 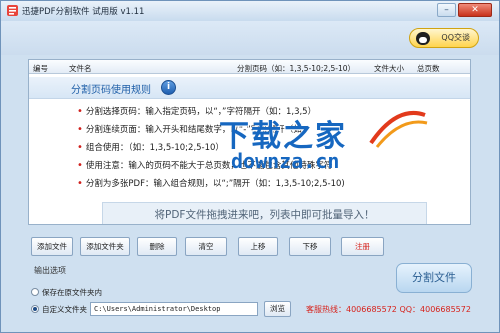 I want to click on watermark-swoosh-icon, so click(x=398, y=129).